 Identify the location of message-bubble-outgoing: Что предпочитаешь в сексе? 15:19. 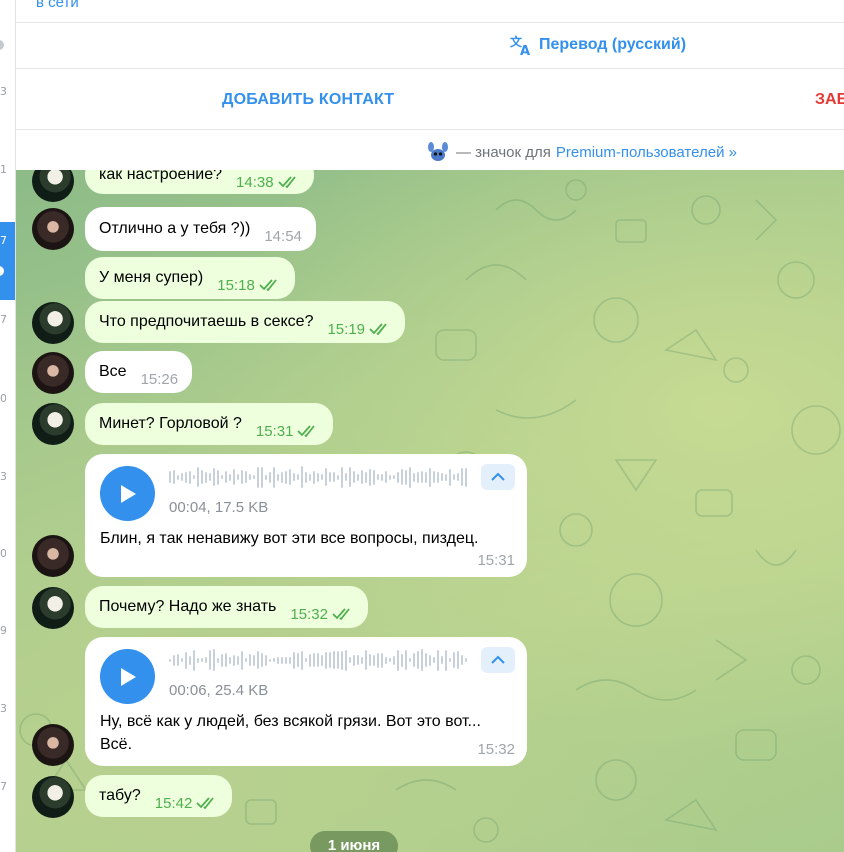
(245, 322).